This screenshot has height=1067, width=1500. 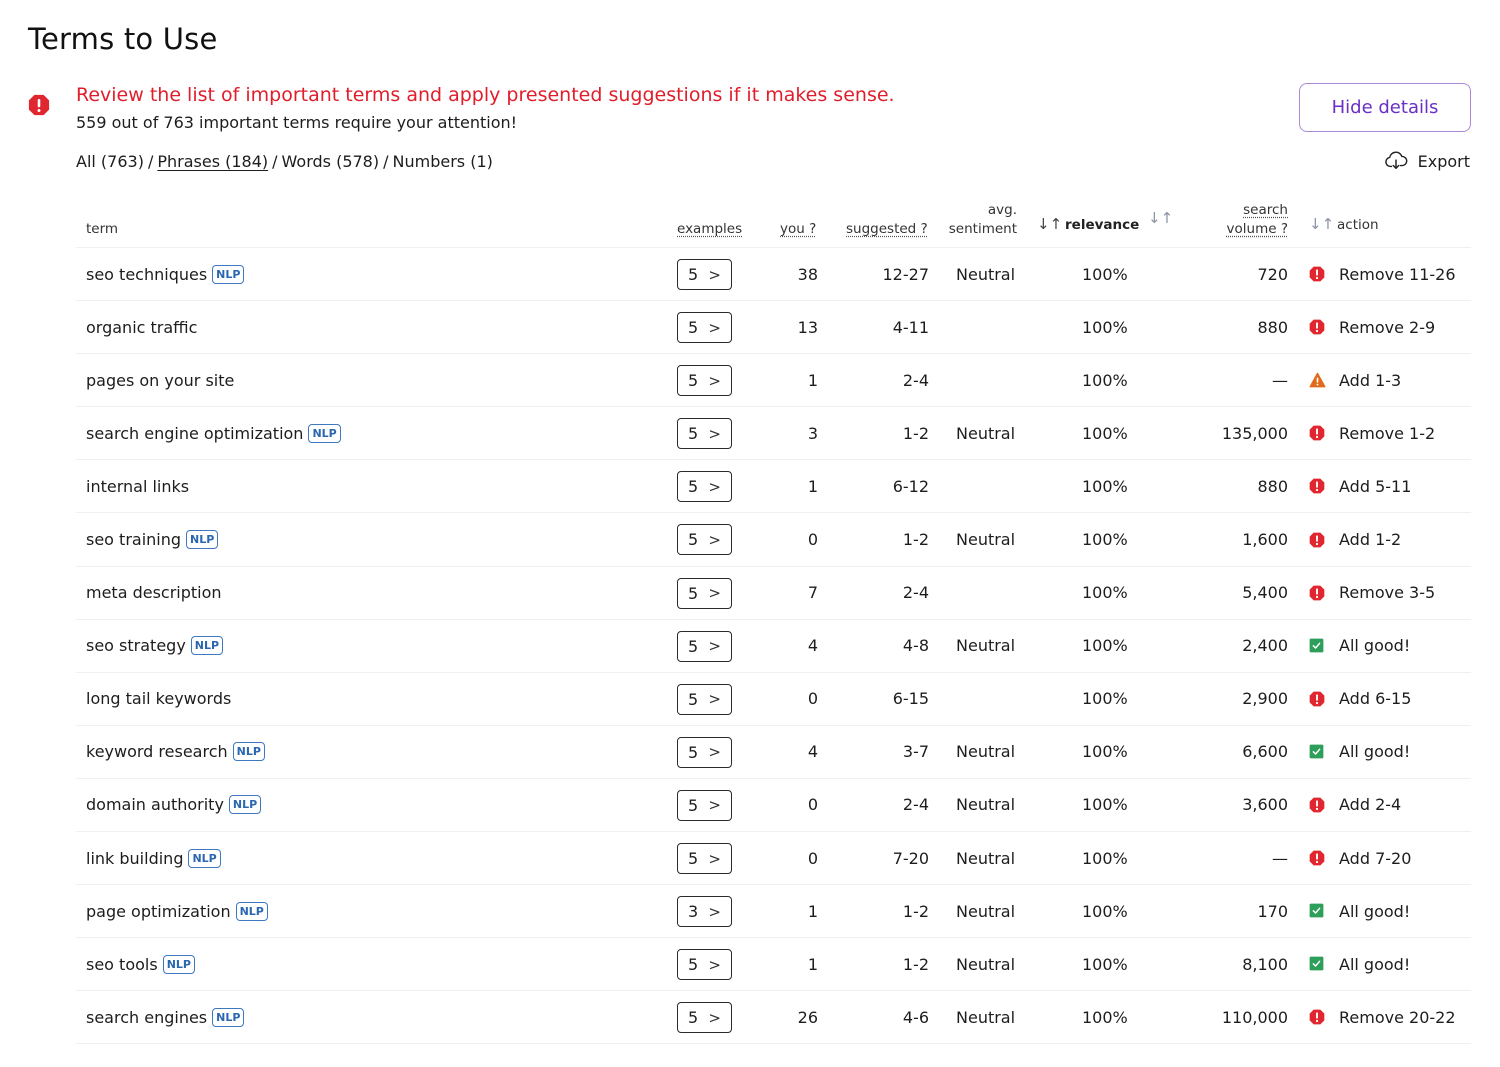 What do you see at coordinates (134, 858) in the screenshot?
I see `term-label: link building` at bounding box center [134, 858].